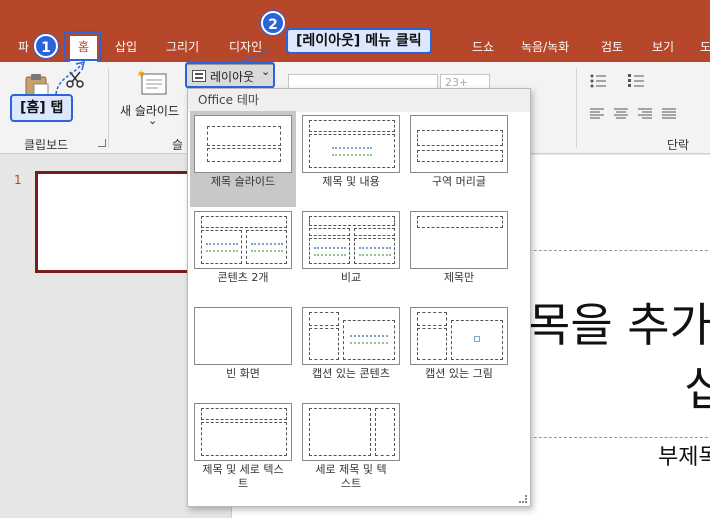 The image size is (710, 518). I want to click on layout-name: 제목 및 세로 텍스트, so click(243, 476).